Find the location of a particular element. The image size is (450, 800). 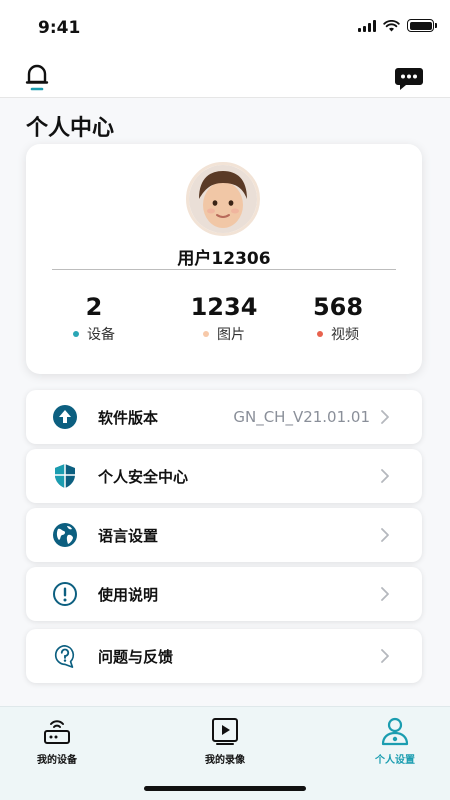

bell-icon is located at coordinates (37, 77).